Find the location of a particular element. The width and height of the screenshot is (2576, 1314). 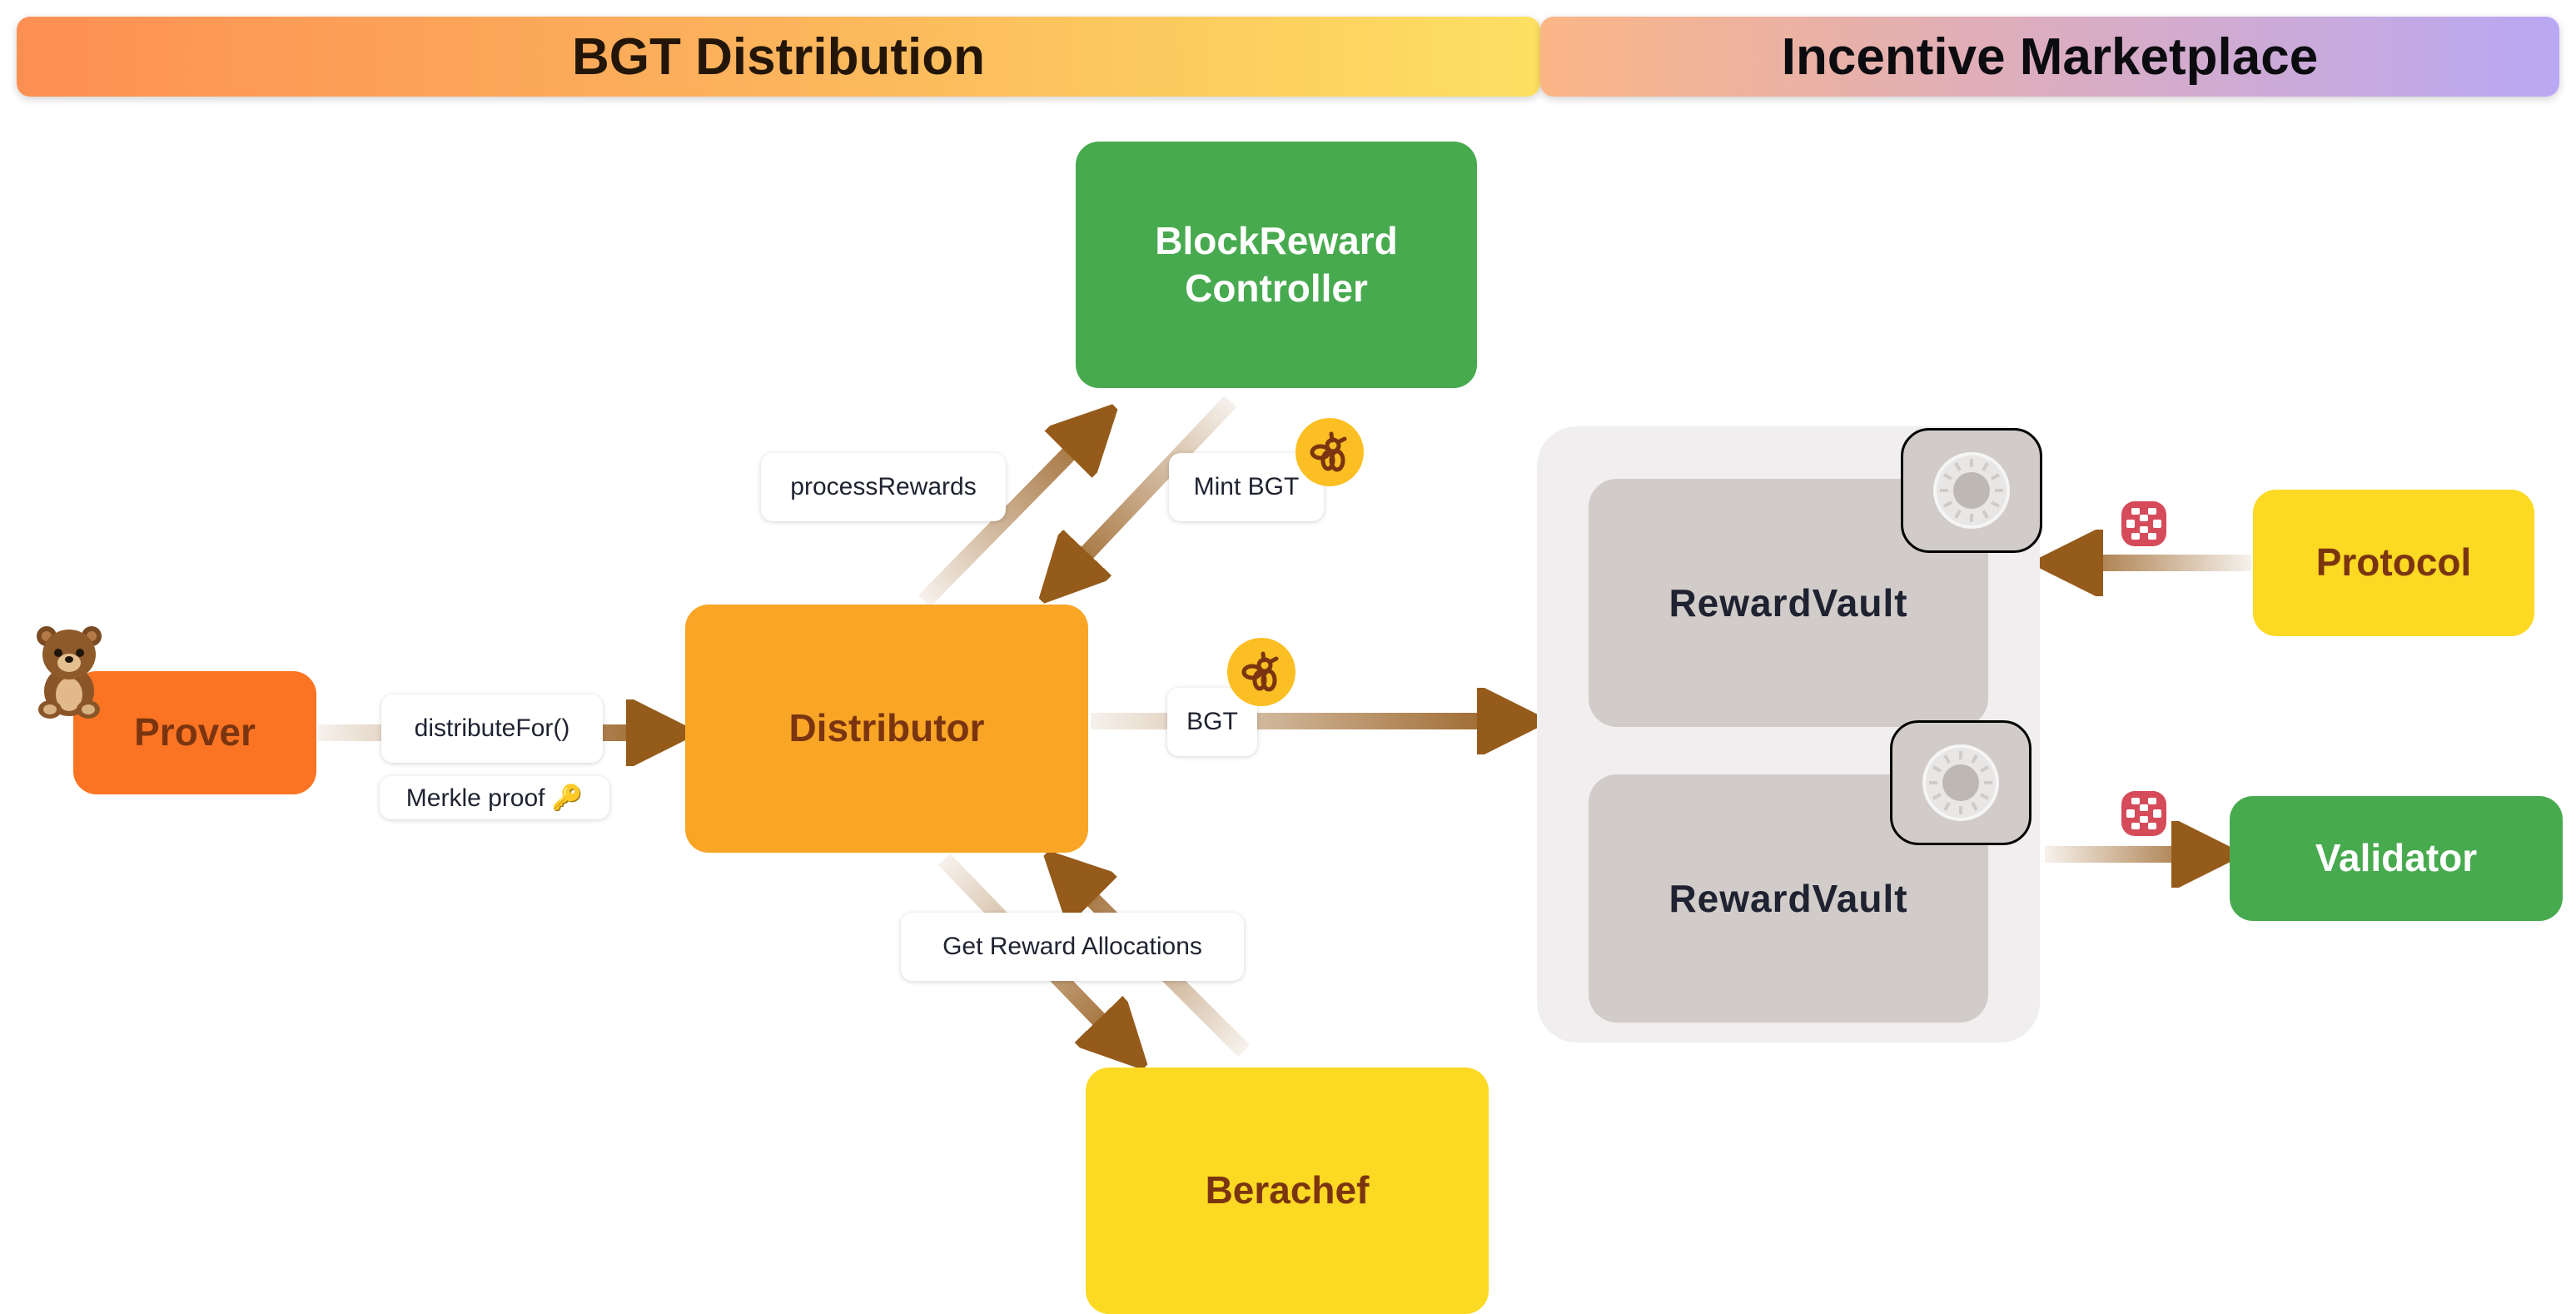

node-label: BlockReward Controller is located at coordinates (1276, 264).